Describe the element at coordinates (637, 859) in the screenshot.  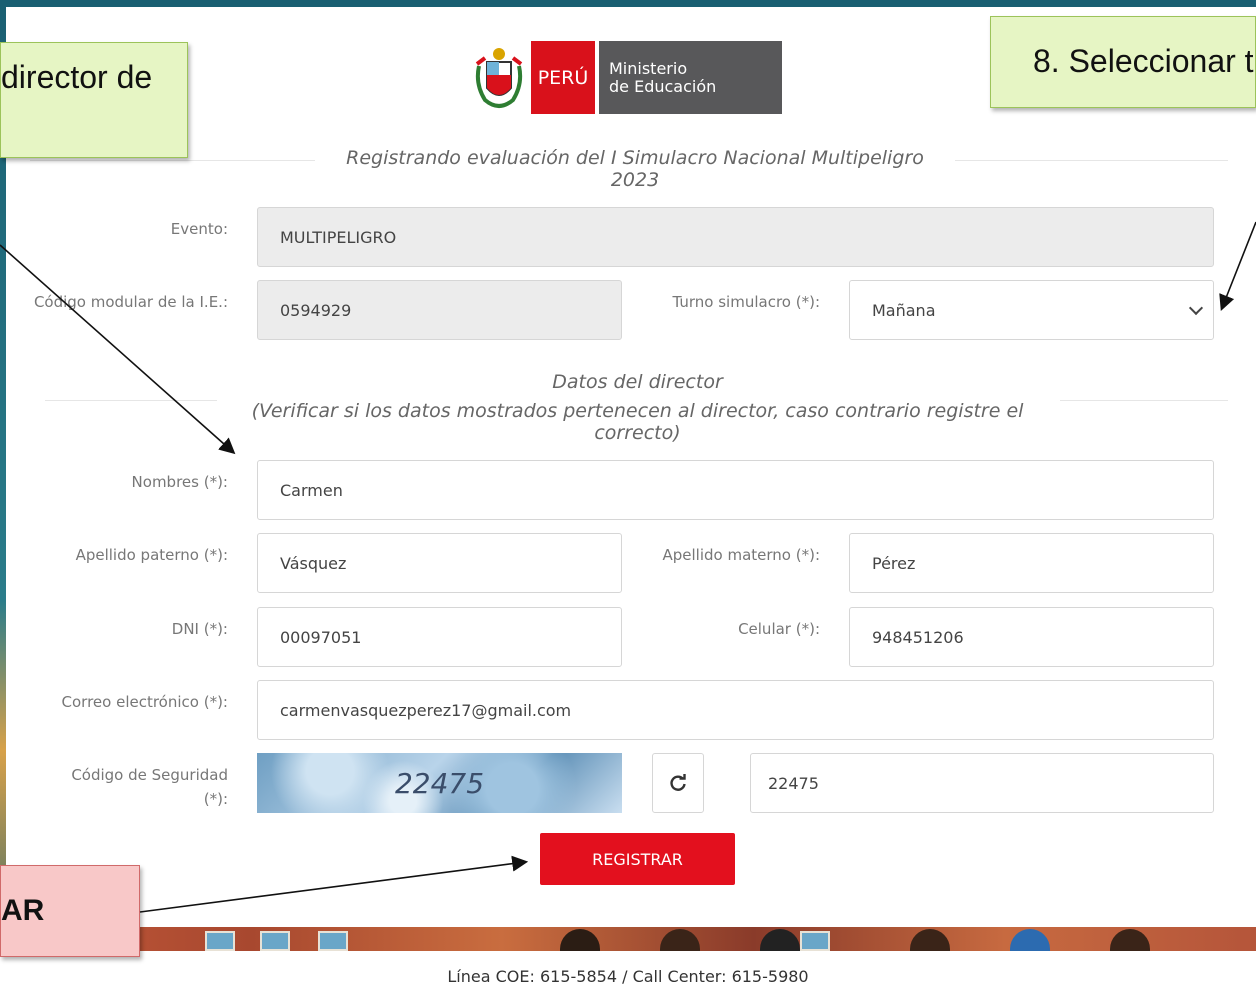
I see `registrar-button: REGISTRAR` at that location.